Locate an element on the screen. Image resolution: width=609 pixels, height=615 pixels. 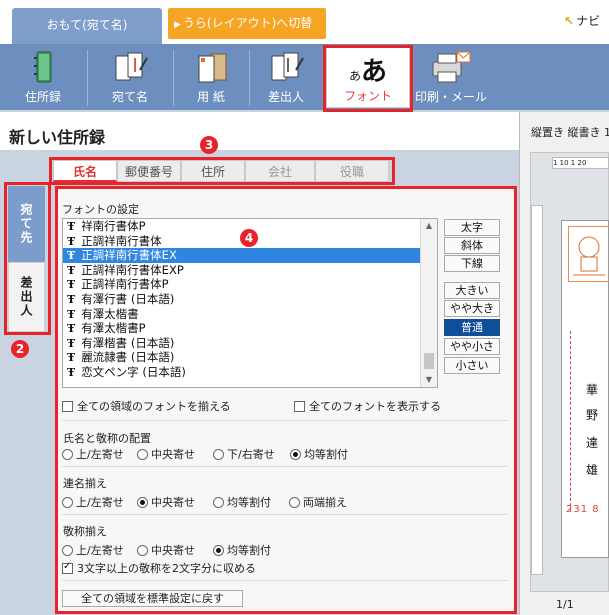
preview-postal-code: 231 8 is located at coordinates (583, 509).